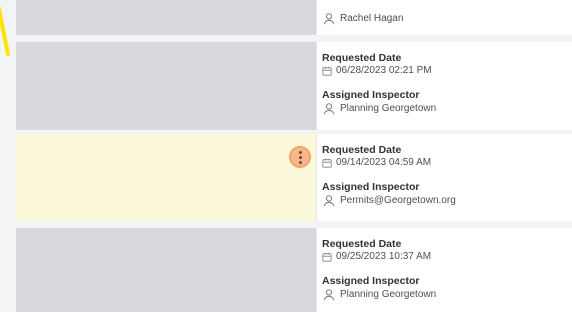  What do you see at coordinates (384, 70) in the screenshot?
I see `requested-date-text: 06/28/2023 02:21 PM` at bounding box center [384, 70].